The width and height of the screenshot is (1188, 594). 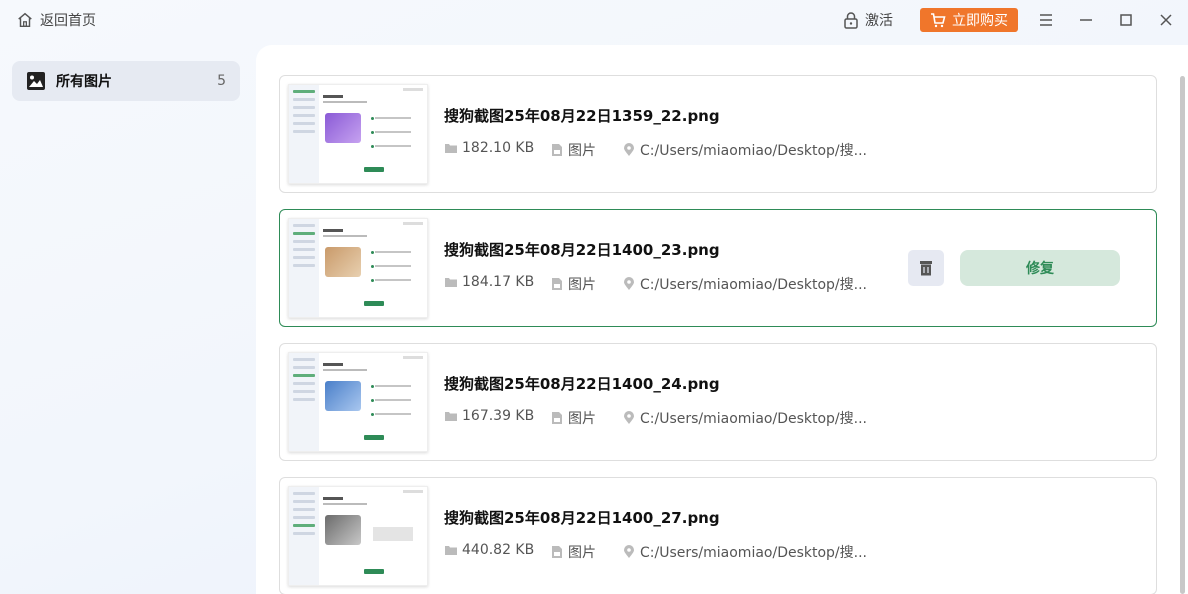 I want to click on cart-icon, so click(x=938, y=20).